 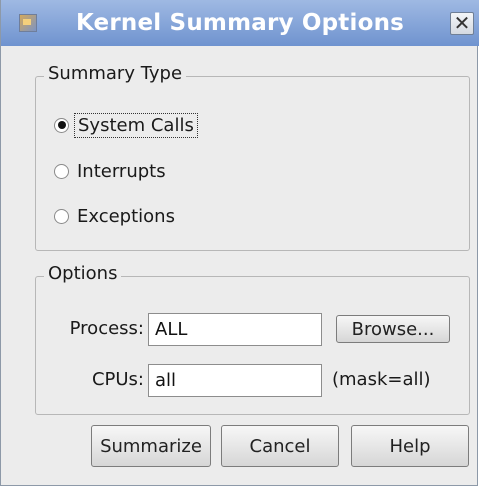 What do you see at coordinates (462, 23) in the screenshot?
I see `close-button: ✕` at bounding box center [462, 23].